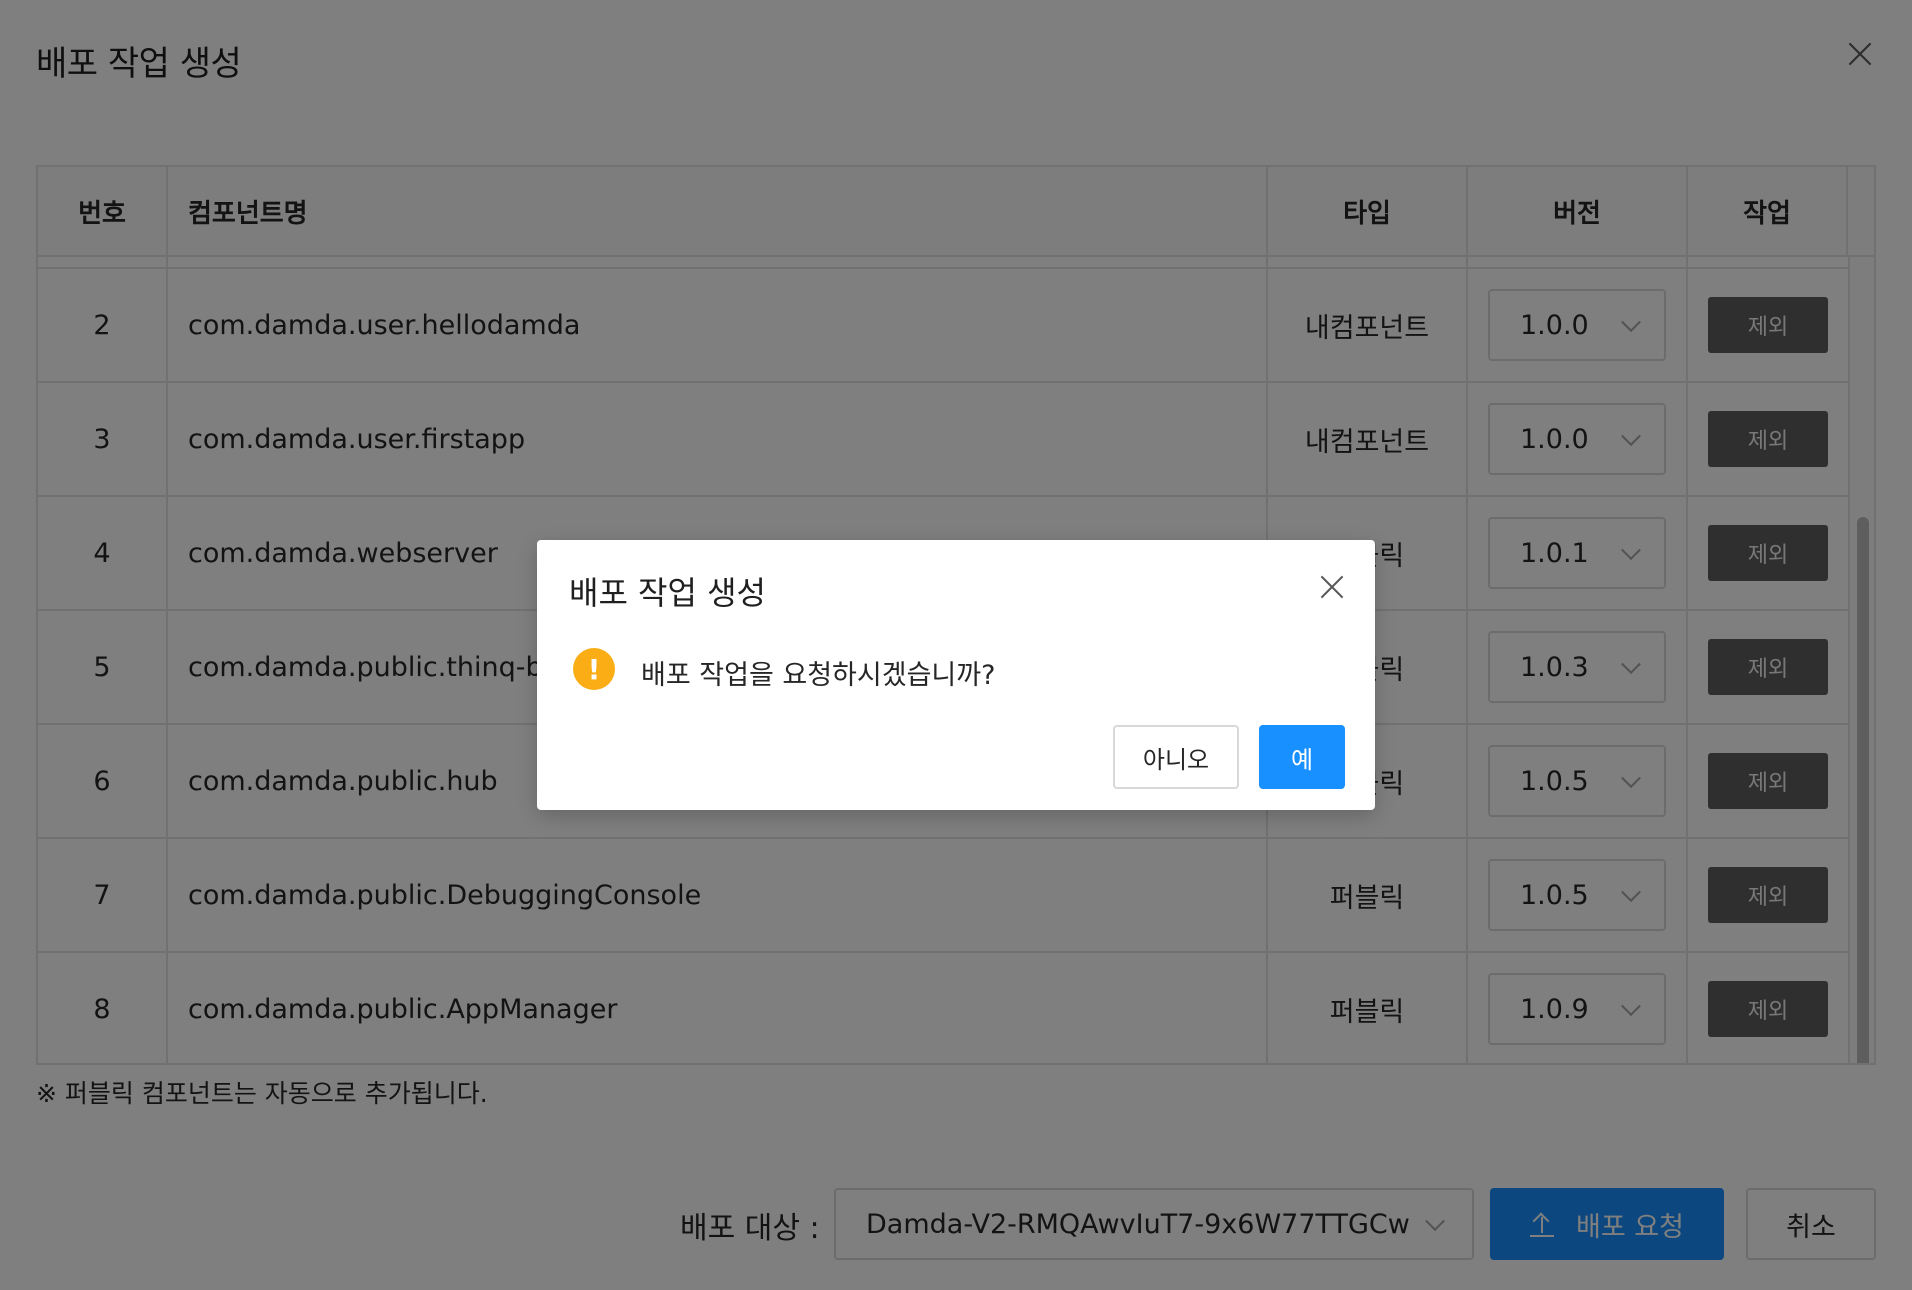 This screenshot has width=1912, height=1290. Describe the element at coordinates (1176, 757) in the screenshot. I see `no-button: 아니오` at that location.